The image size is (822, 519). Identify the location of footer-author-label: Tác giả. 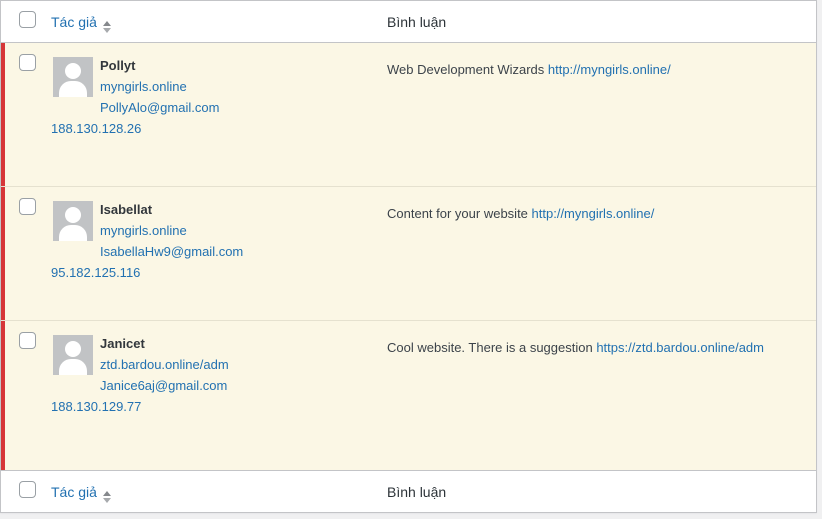
(74, 492).